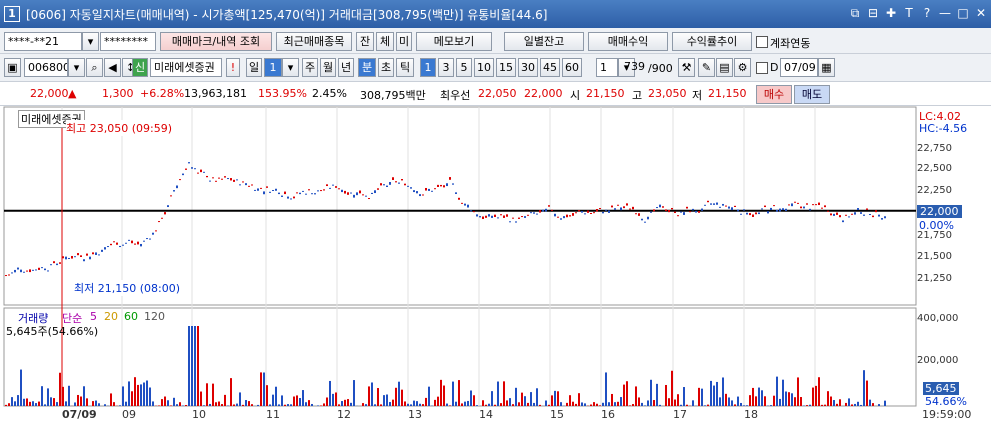  What do you see at coordinates (367, 67) in the screenshot?
I see `period-minute-button: 분` at bounding box center [367, 67].